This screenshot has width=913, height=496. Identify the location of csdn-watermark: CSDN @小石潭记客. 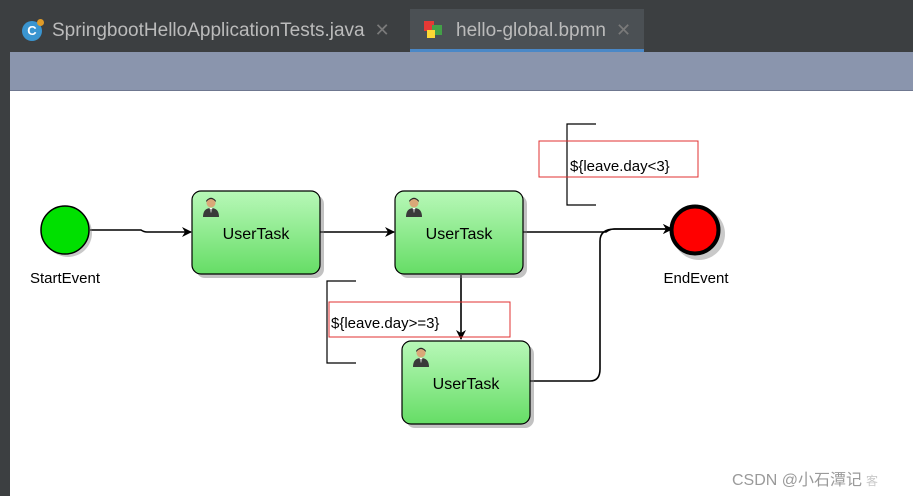
(805, 478).